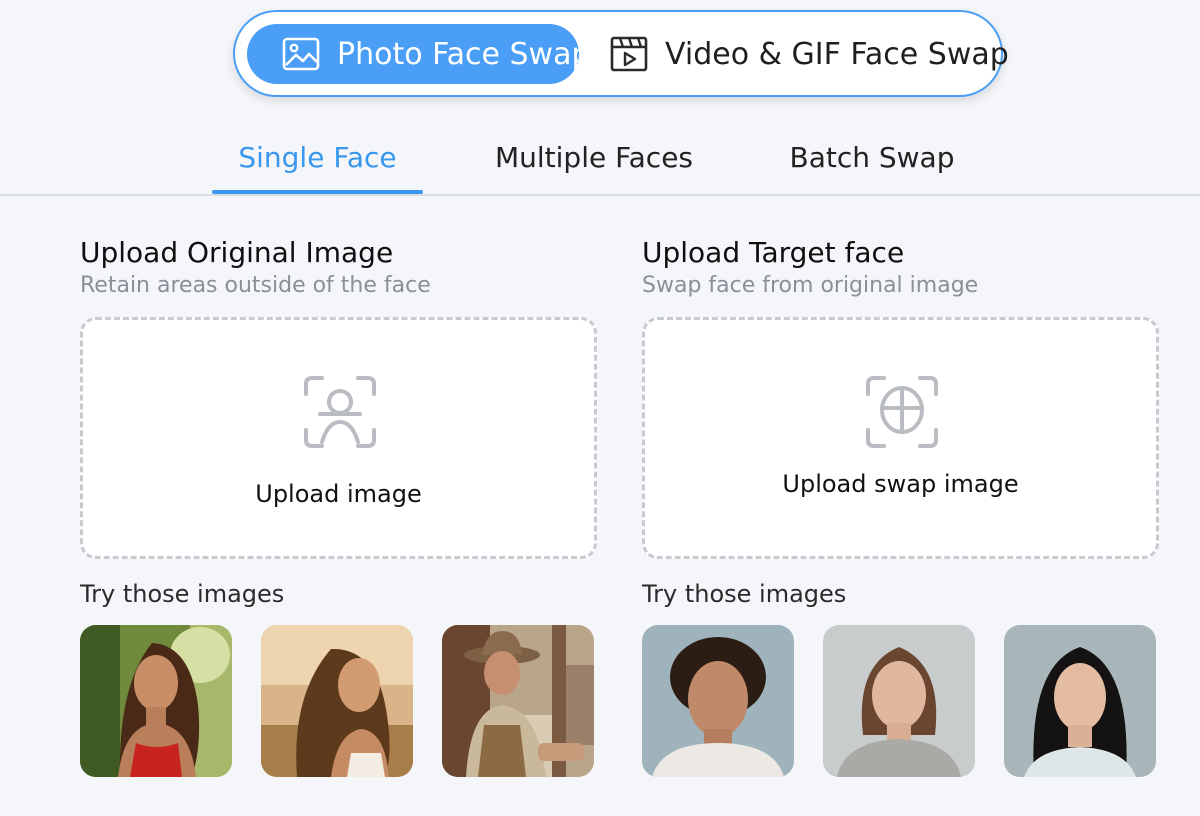 The image size is (1200, 816). I want to click on active-tab-indicator, so click(317, 192).